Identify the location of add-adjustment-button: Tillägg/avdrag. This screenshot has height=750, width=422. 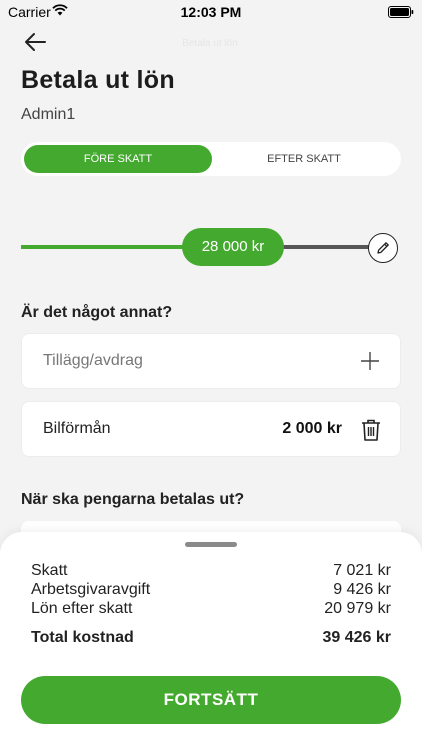
(211, 361).